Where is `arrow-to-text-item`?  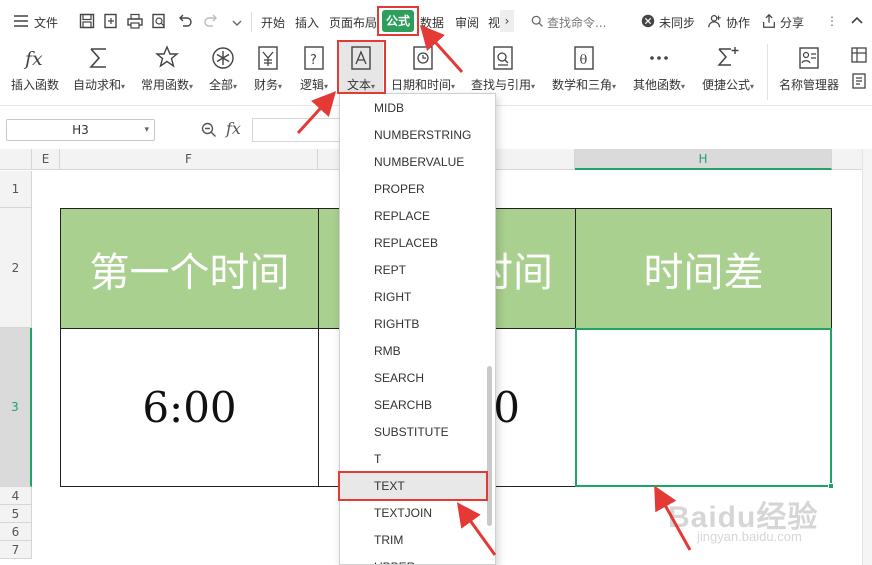 arrow-to-text-item is located at coordinates (476, 529).